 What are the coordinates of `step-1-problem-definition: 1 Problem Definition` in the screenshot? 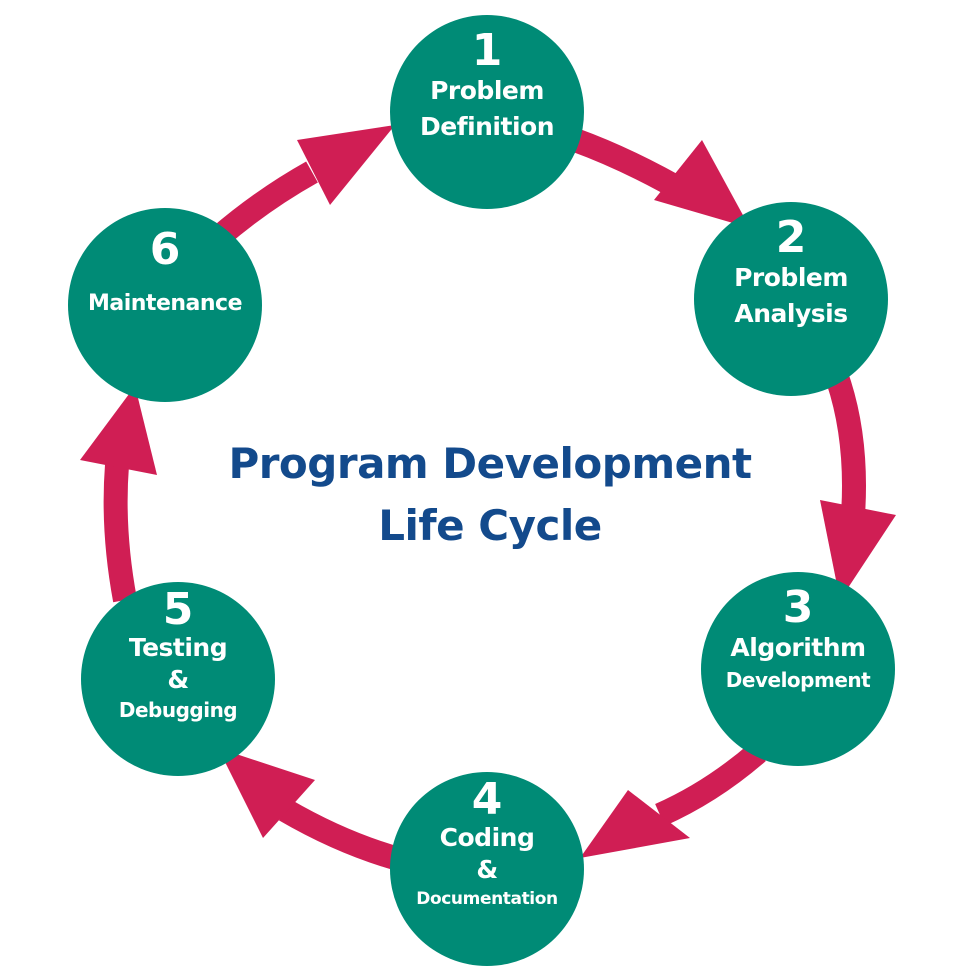 It's located at (487, 112).